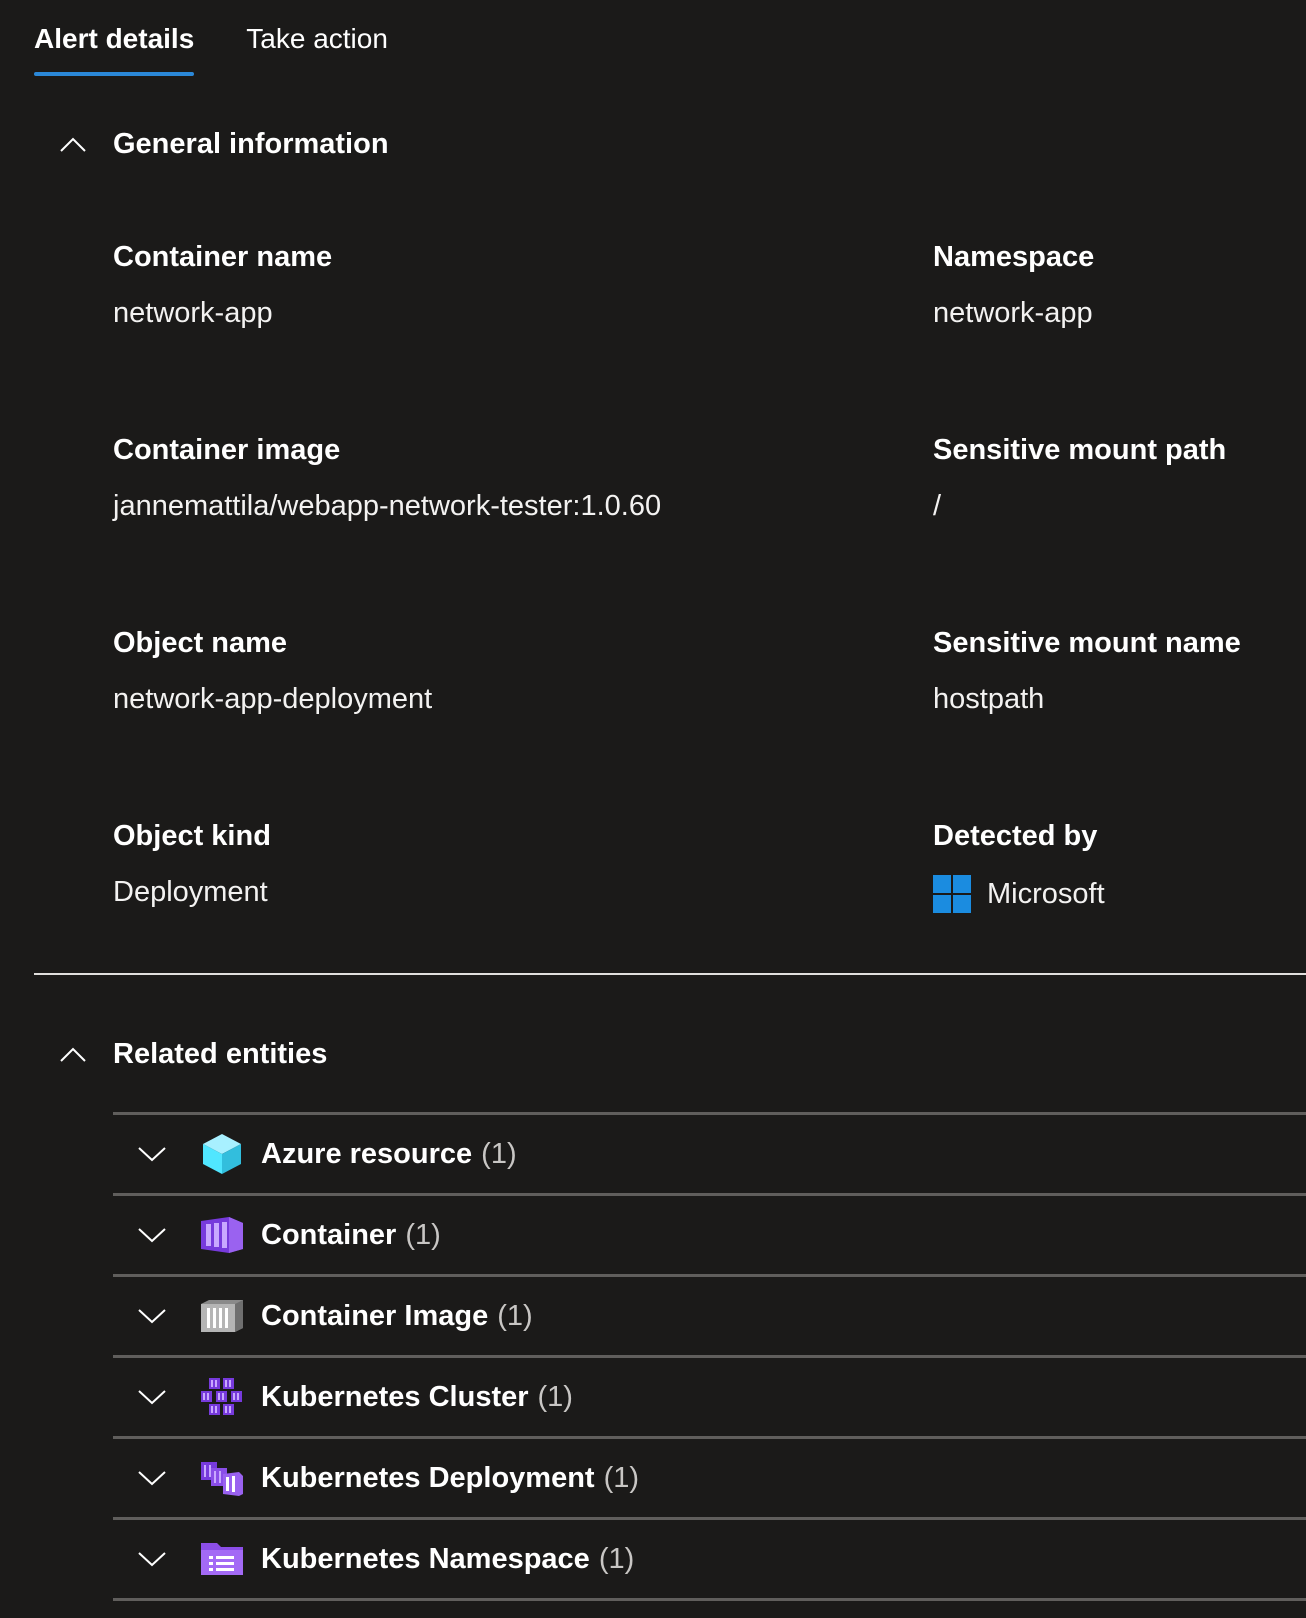 The width and height of the screenshot is (1306, 1618). I want to click on section-divider, so click(670, 974).